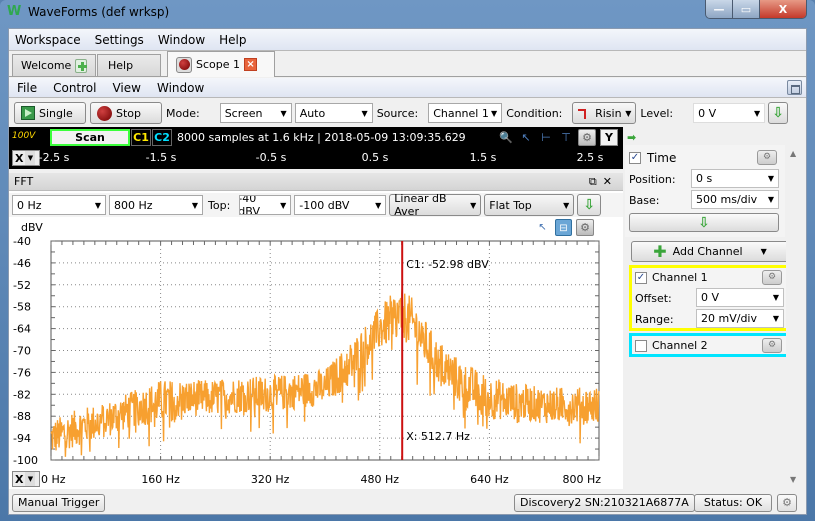 The height and width of the screenshot is (521, 815). What do you see at coordinates (407, 40) in the screenshot?
I see `main-menu-bar: Workspace Settings Window Help` at bounding box center [407, 40].